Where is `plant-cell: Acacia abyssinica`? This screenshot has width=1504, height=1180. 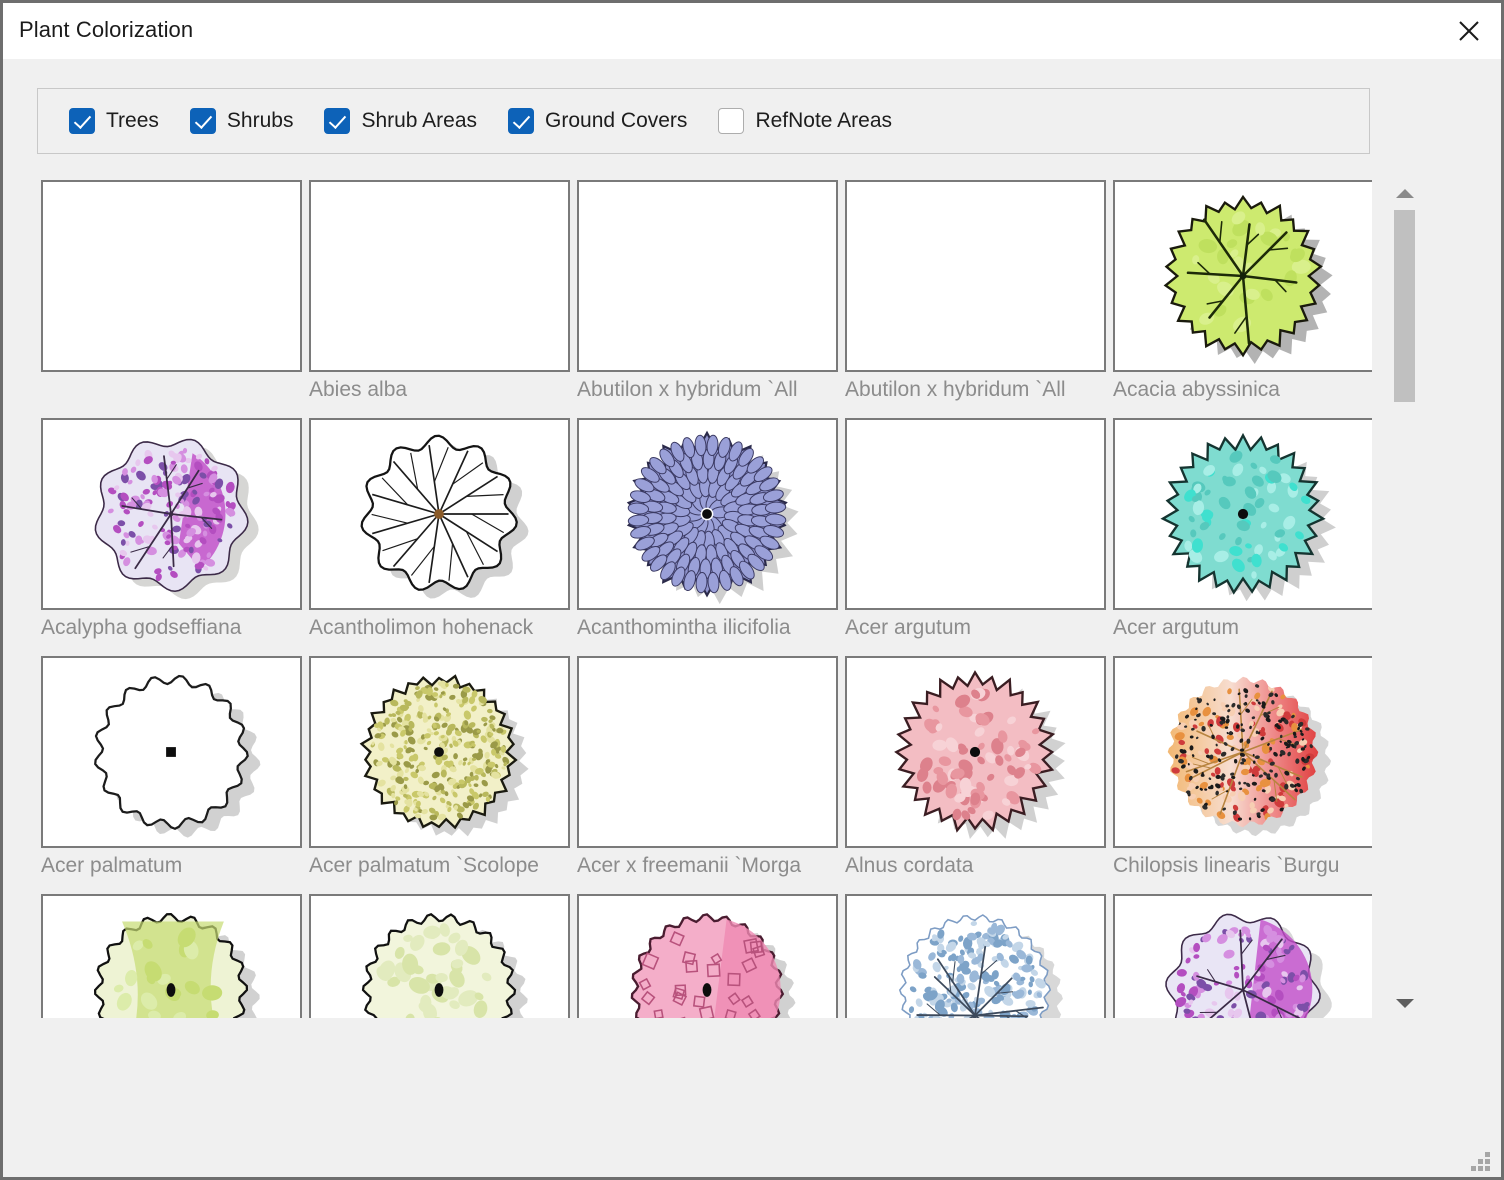
plant-cell: Acacia abyssinica is located at coordinates (1240, 297).